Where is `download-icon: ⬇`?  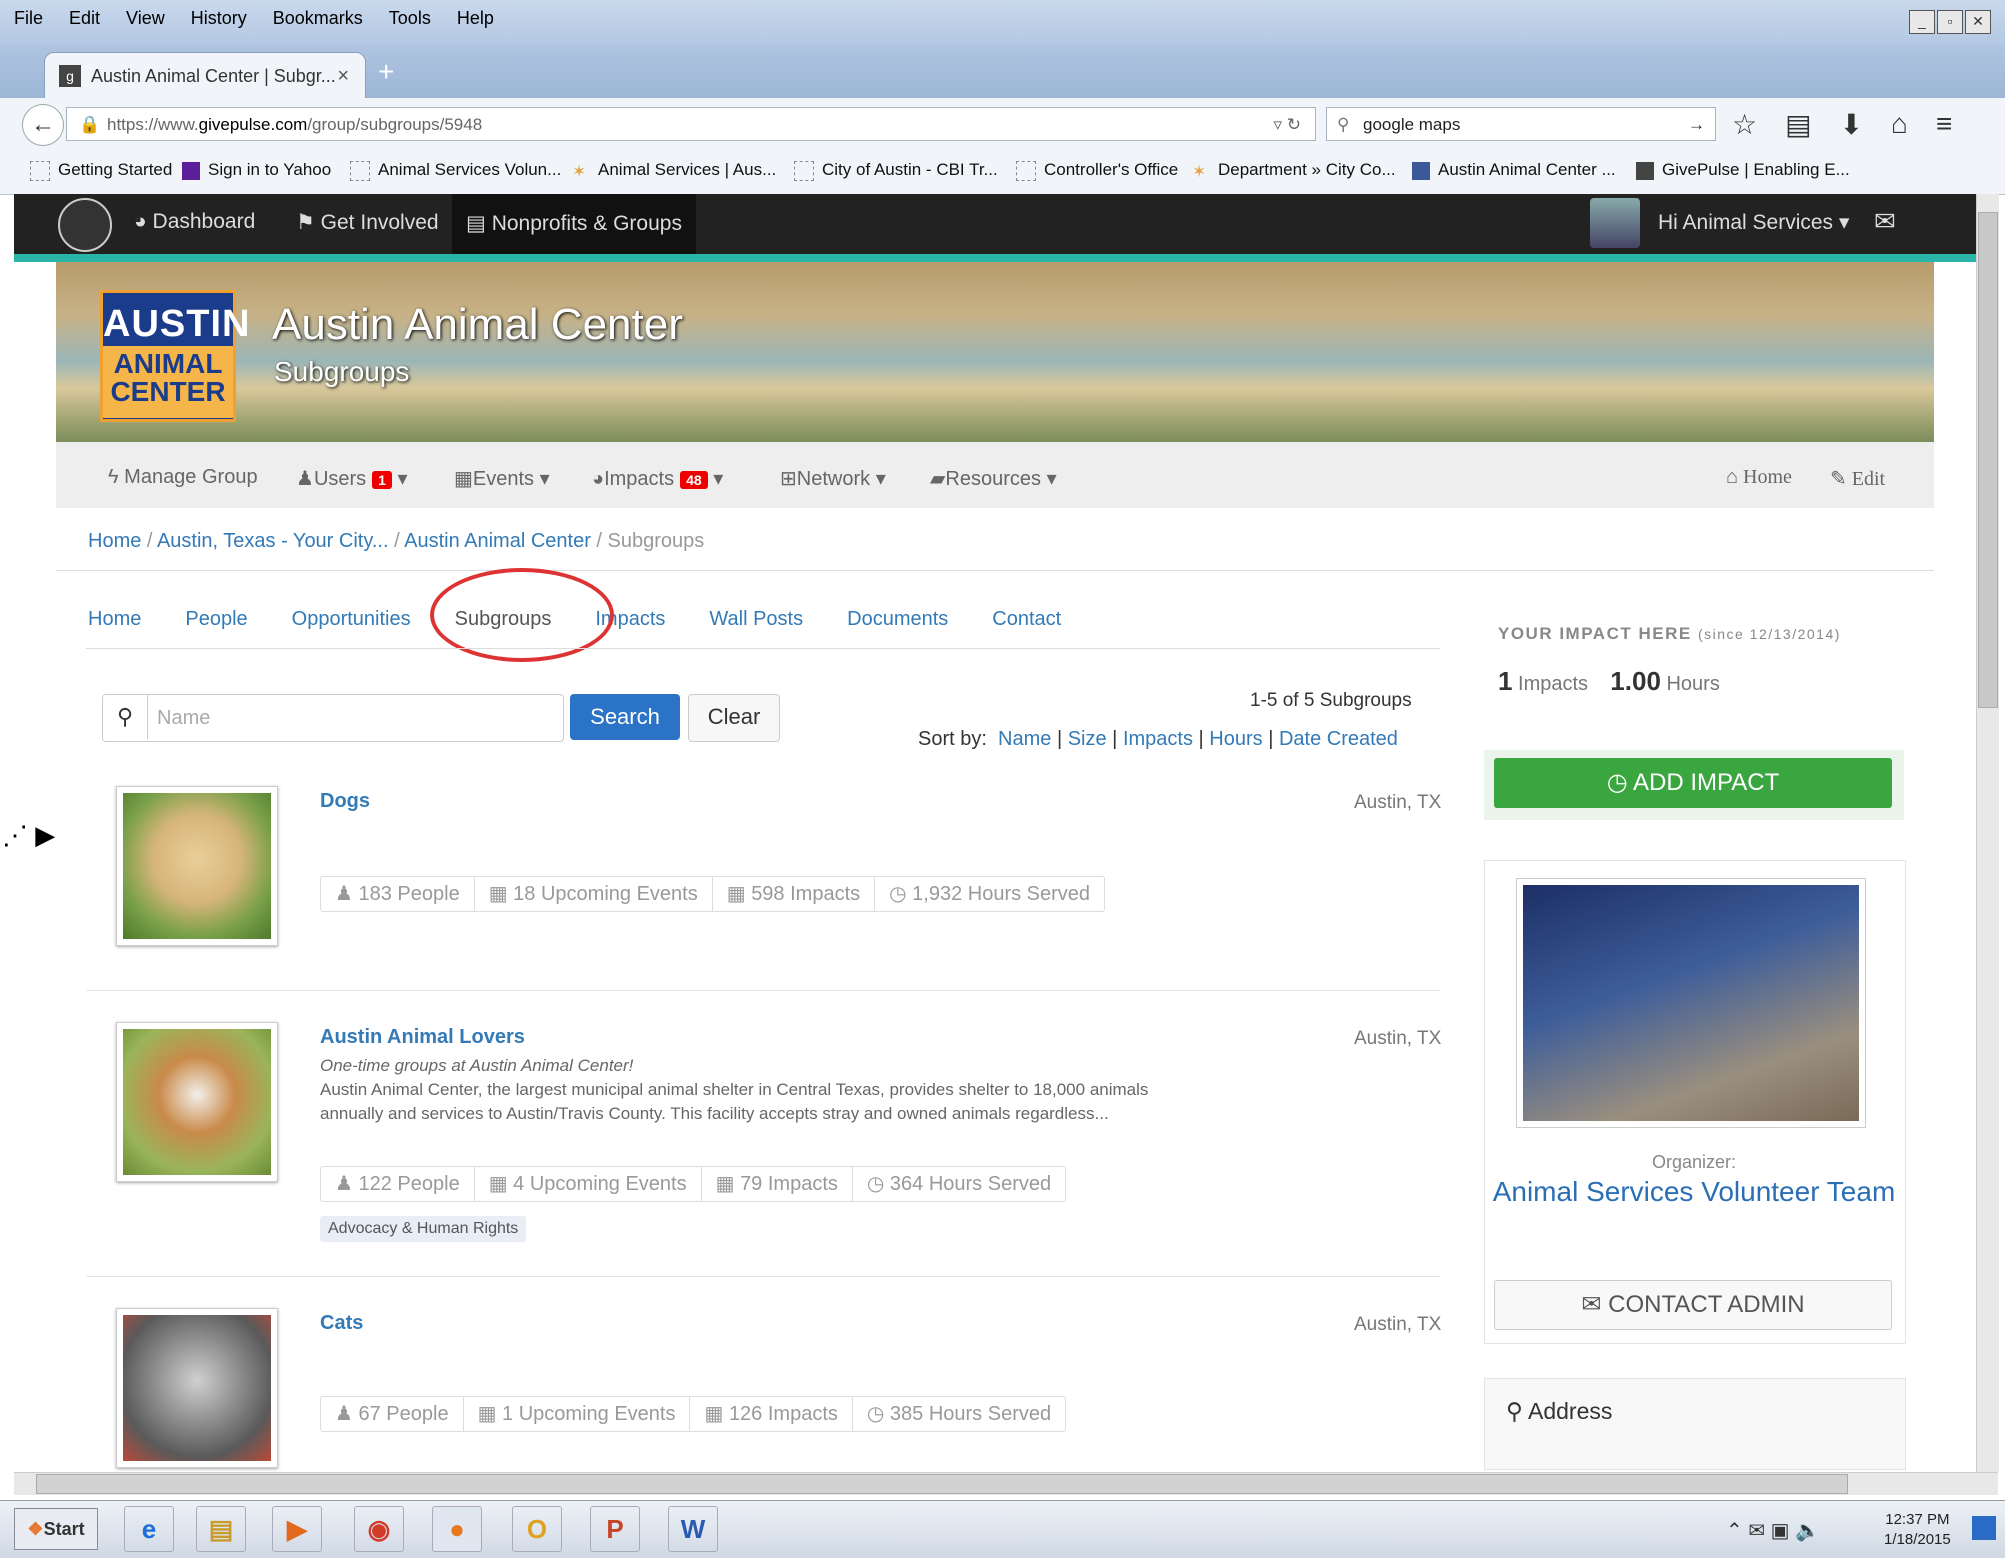
download-icon: ⬇ is located at coordinates (1851, 124).